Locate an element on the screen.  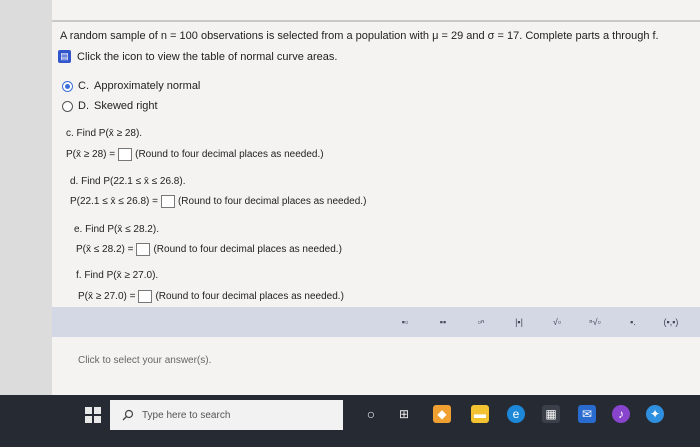
part-d-expr: P(22.1 ≤ x̄ ≤ 26.8) = is located at coordinates (114, 201).